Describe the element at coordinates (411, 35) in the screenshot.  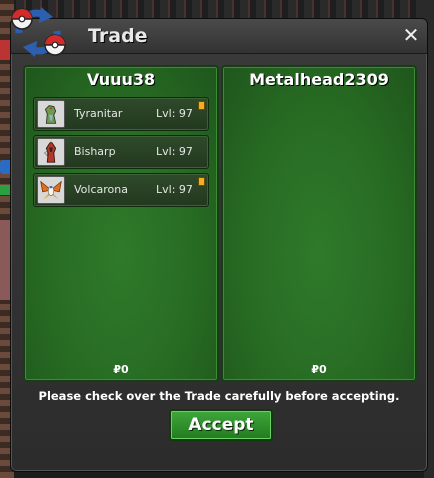
I see `close-button: ✕` at that location.